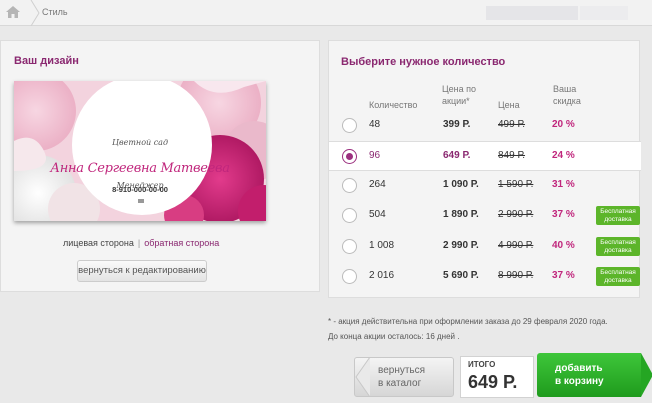 The image size is (652, 403). What do you see at coordinates (579, 375) in the screenshot?
I see `add-to-cart-label: добавить в корзину` at bounding box center [579, 375].